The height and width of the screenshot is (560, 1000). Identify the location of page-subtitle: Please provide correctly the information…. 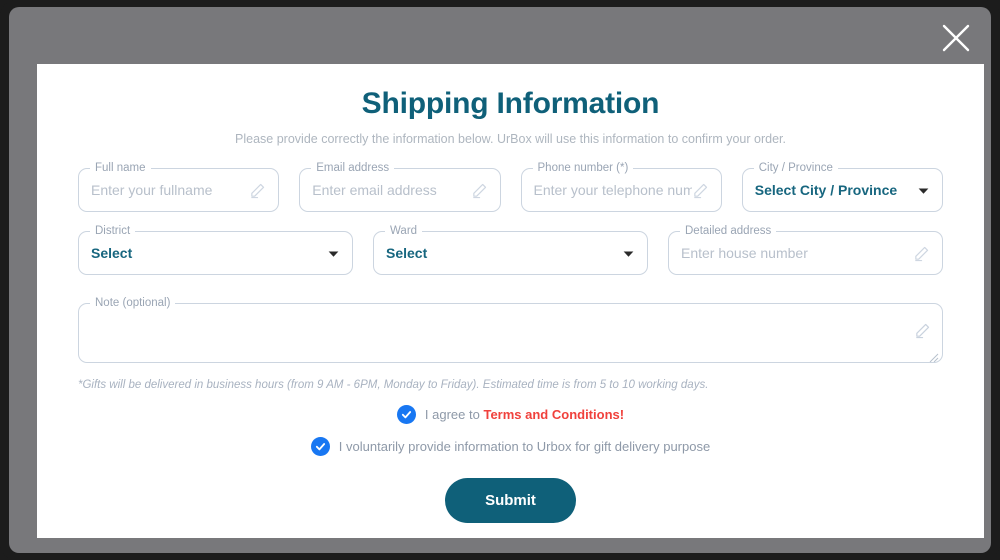
(510, 139).